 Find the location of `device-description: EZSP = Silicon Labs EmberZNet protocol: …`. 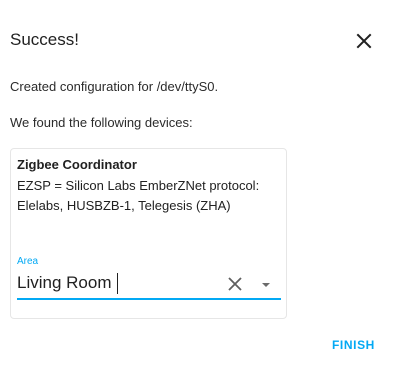

device-description: EZSP = Silicon Labs EmberZNet protocol: … is located at coordinates (138, 195).